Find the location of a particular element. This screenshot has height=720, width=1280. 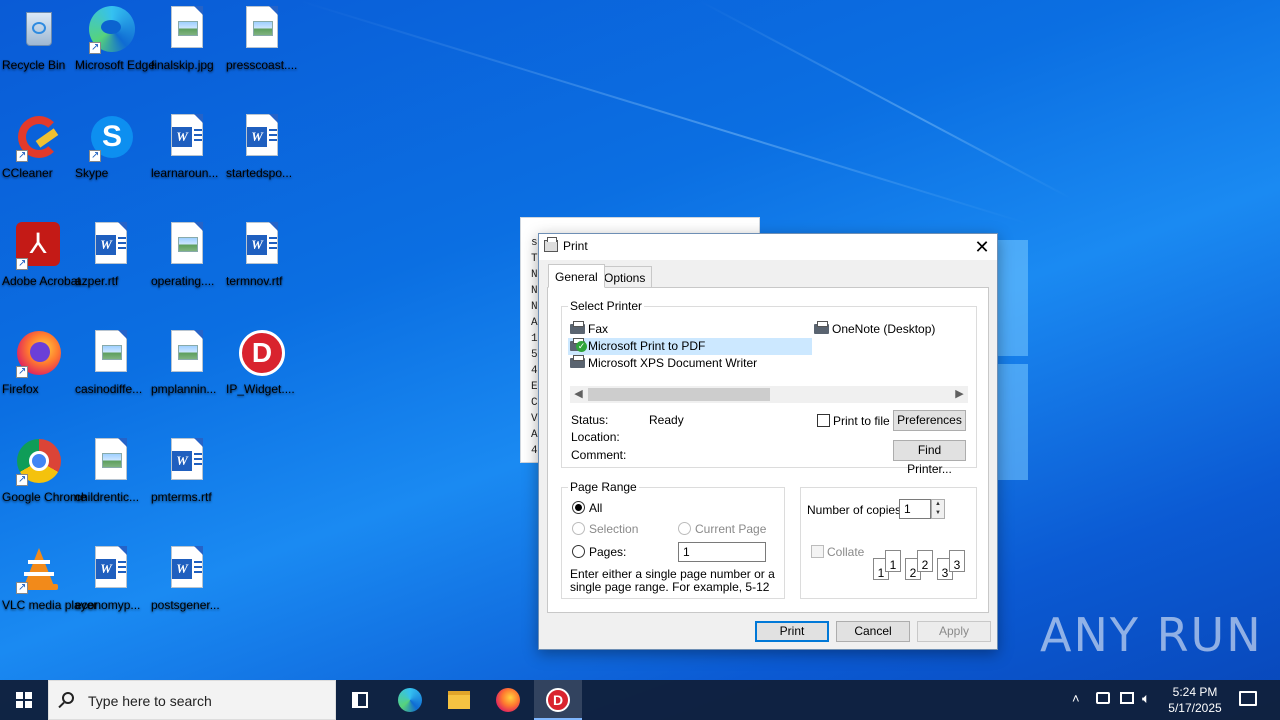

task-view-button is located at coordinates (360, 700).